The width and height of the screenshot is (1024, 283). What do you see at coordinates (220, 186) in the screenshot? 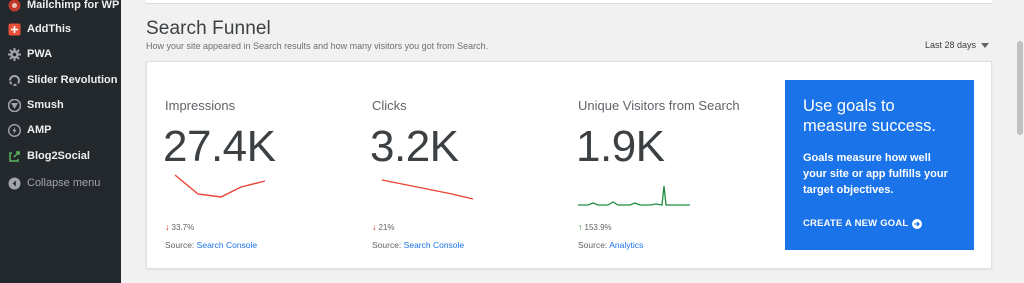
I see `impressions-sparkline` at bounding box center [220, 186].